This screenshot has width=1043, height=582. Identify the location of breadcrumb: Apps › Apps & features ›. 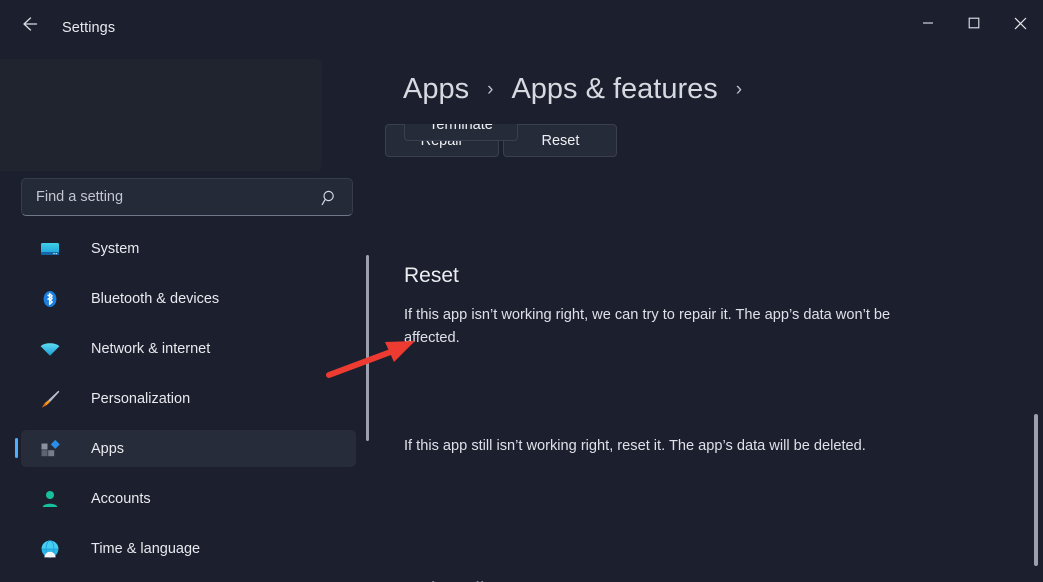
(572, 89).